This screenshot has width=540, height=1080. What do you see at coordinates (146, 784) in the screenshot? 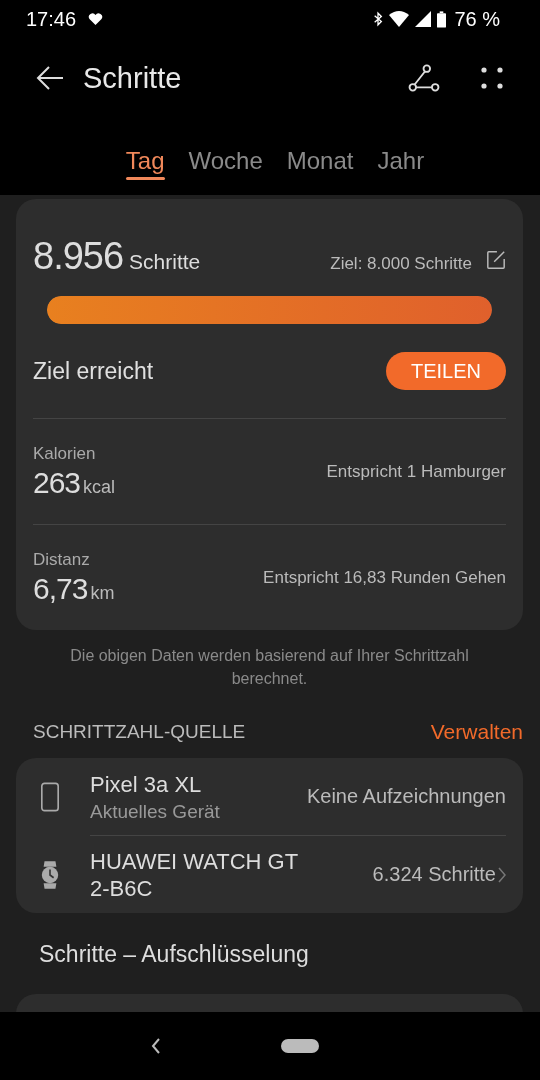
I see `device-name: Pixel 3a XL` at bounding box center [146, 784].